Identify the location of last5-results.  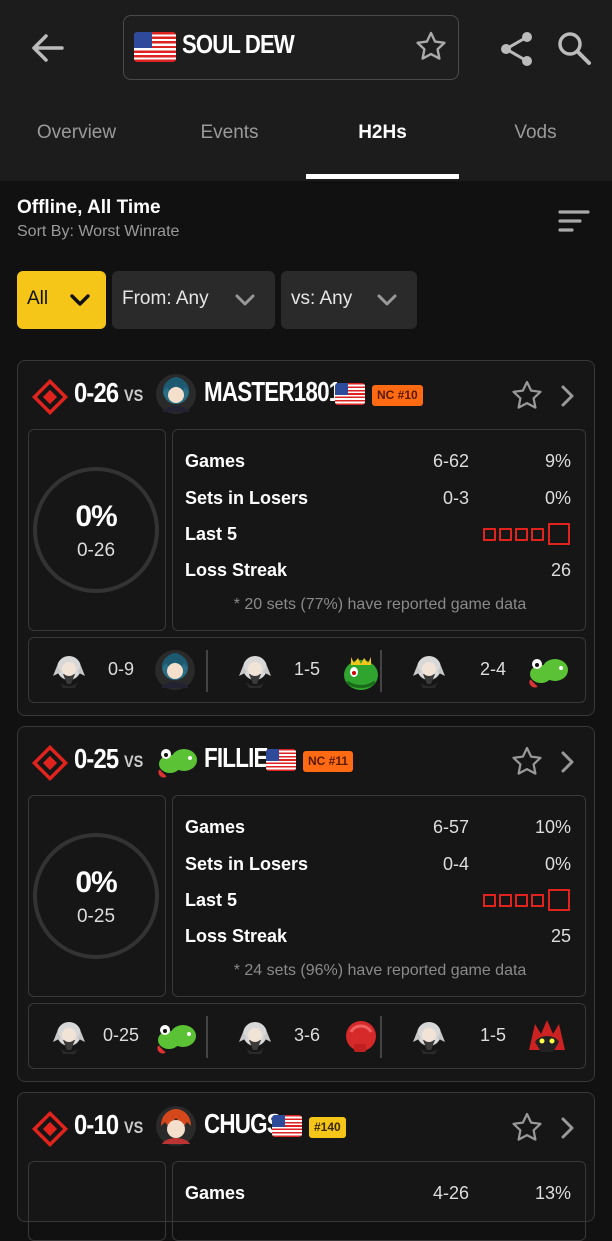
(526, 900).